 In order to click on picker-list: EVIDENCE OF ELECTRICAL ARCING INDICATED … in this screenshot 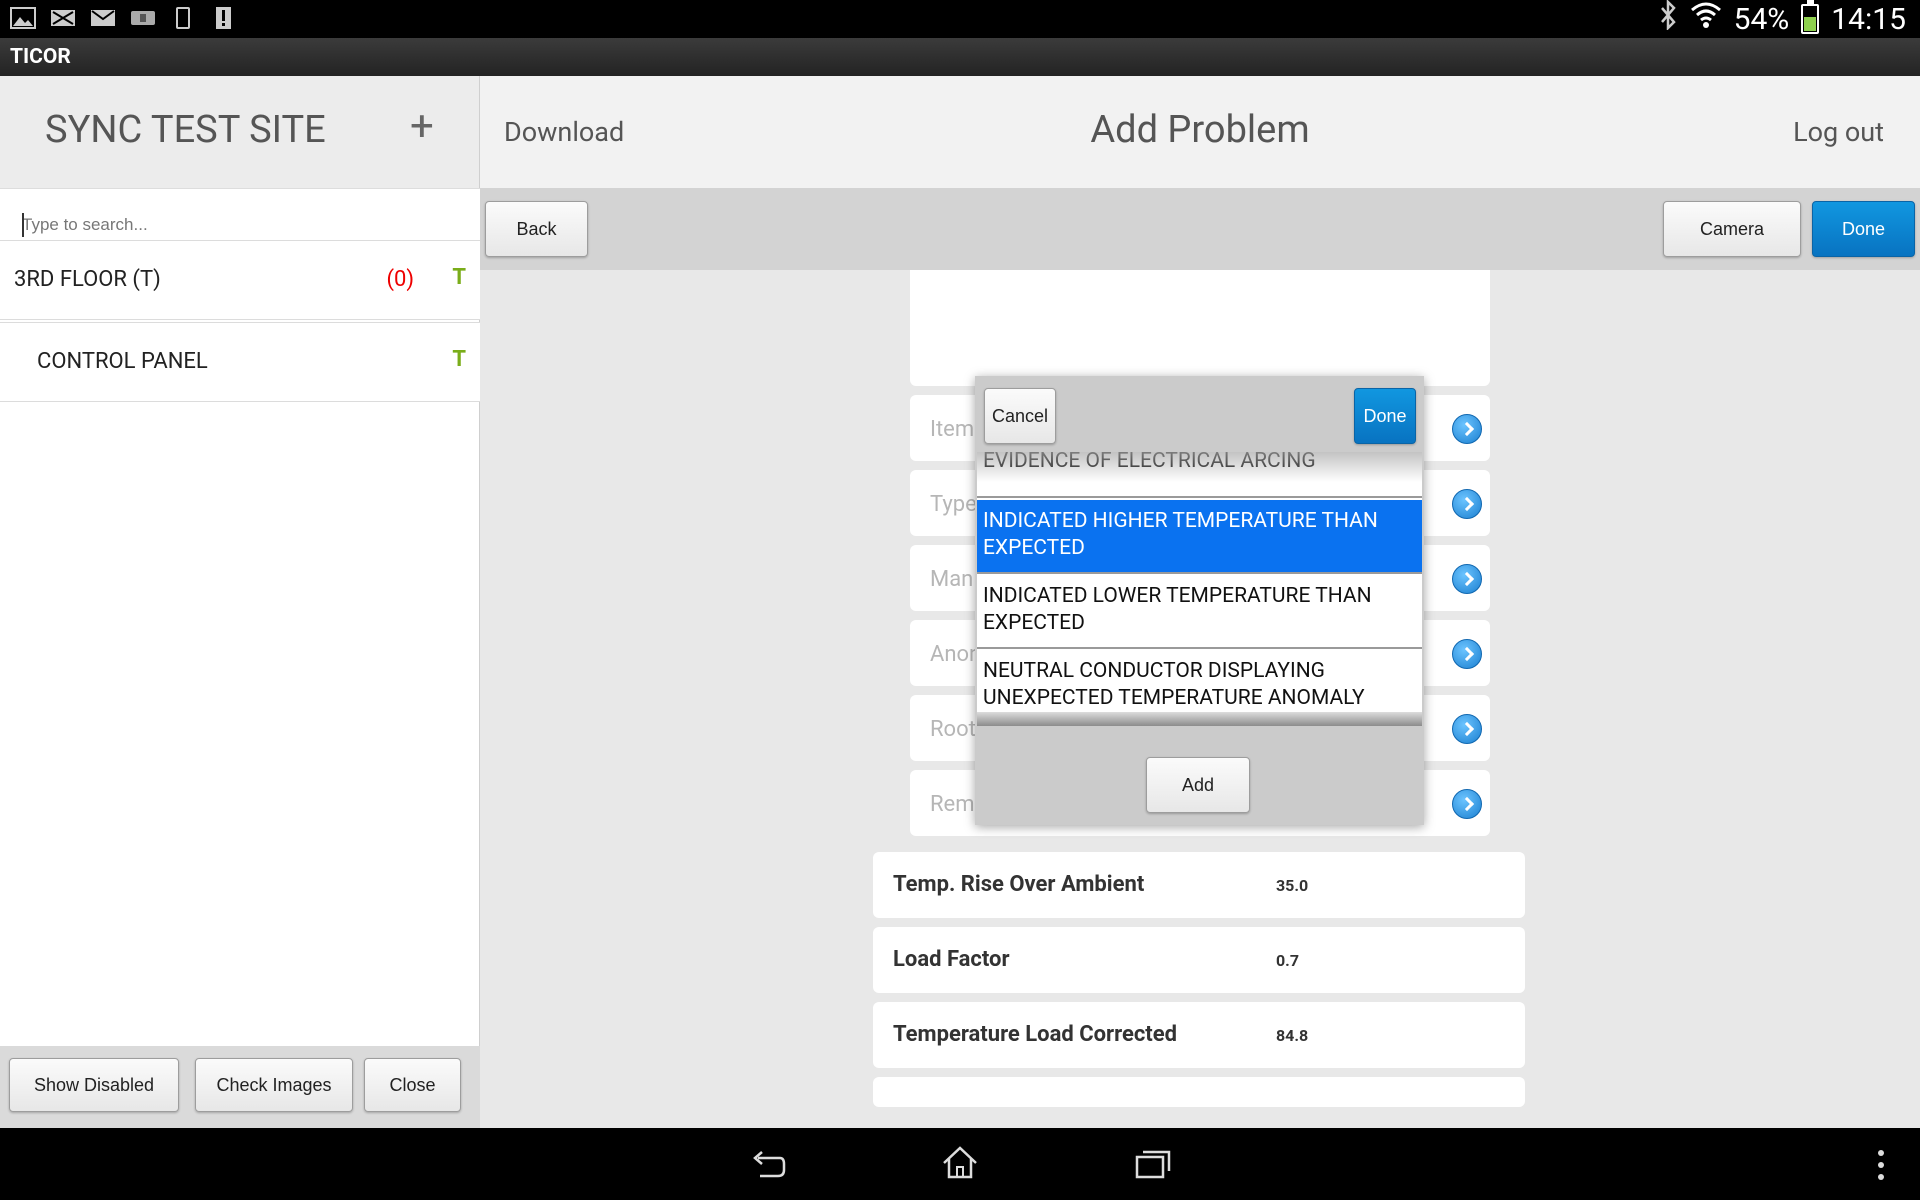, I will do `click(1199, 586)`.